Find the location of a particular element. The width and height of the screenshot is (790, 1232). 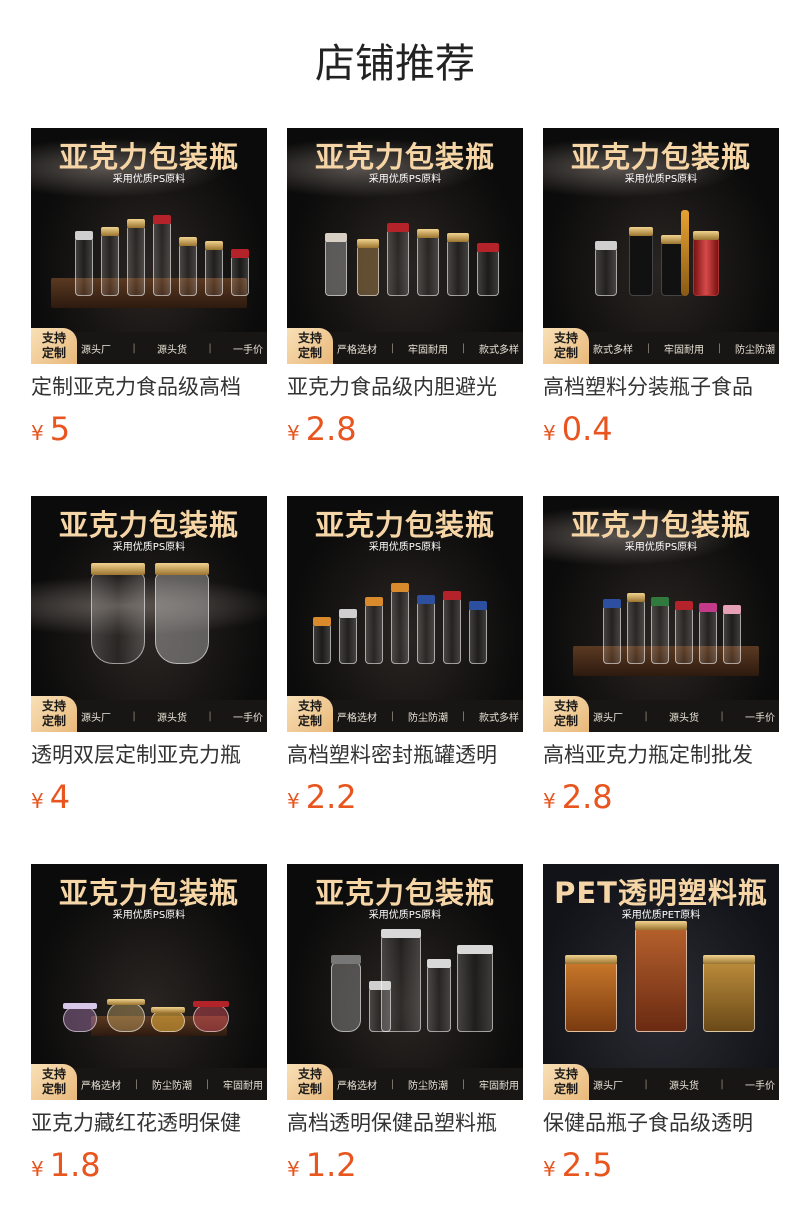

product-price: ¥1.2 is located at coordinates (405, 1165).